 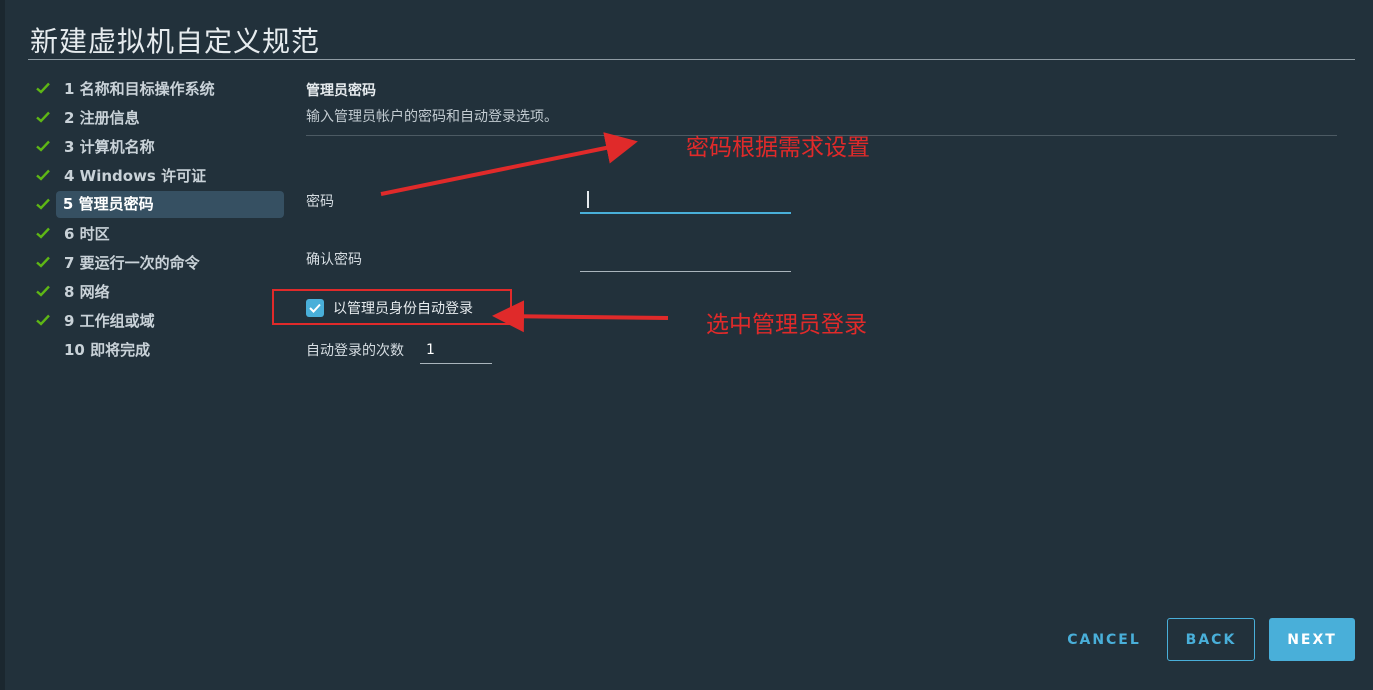 I want to click on step-7: 7 要运行一次的命令, so click(x=160, y=262).